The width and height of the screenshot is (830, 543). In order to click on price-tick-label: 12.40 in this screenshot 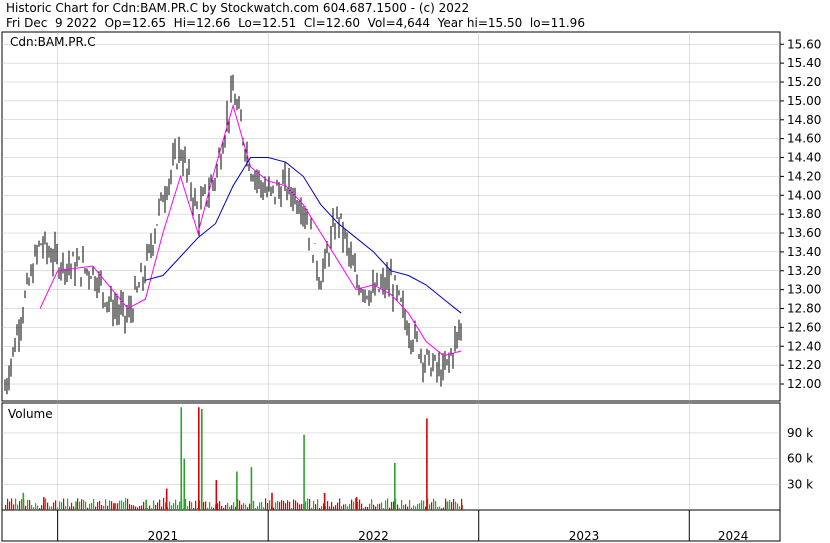, I will do `click(804, 346)`.